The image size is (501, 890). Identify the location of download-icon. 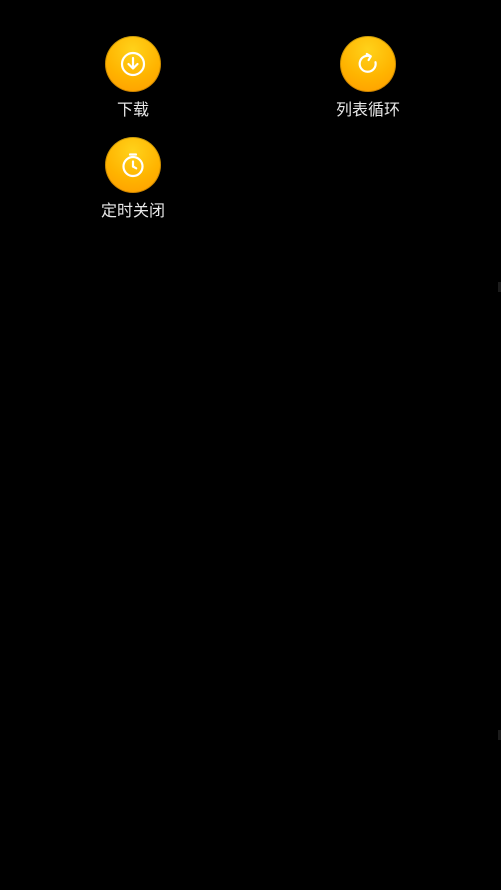
(133, 64).